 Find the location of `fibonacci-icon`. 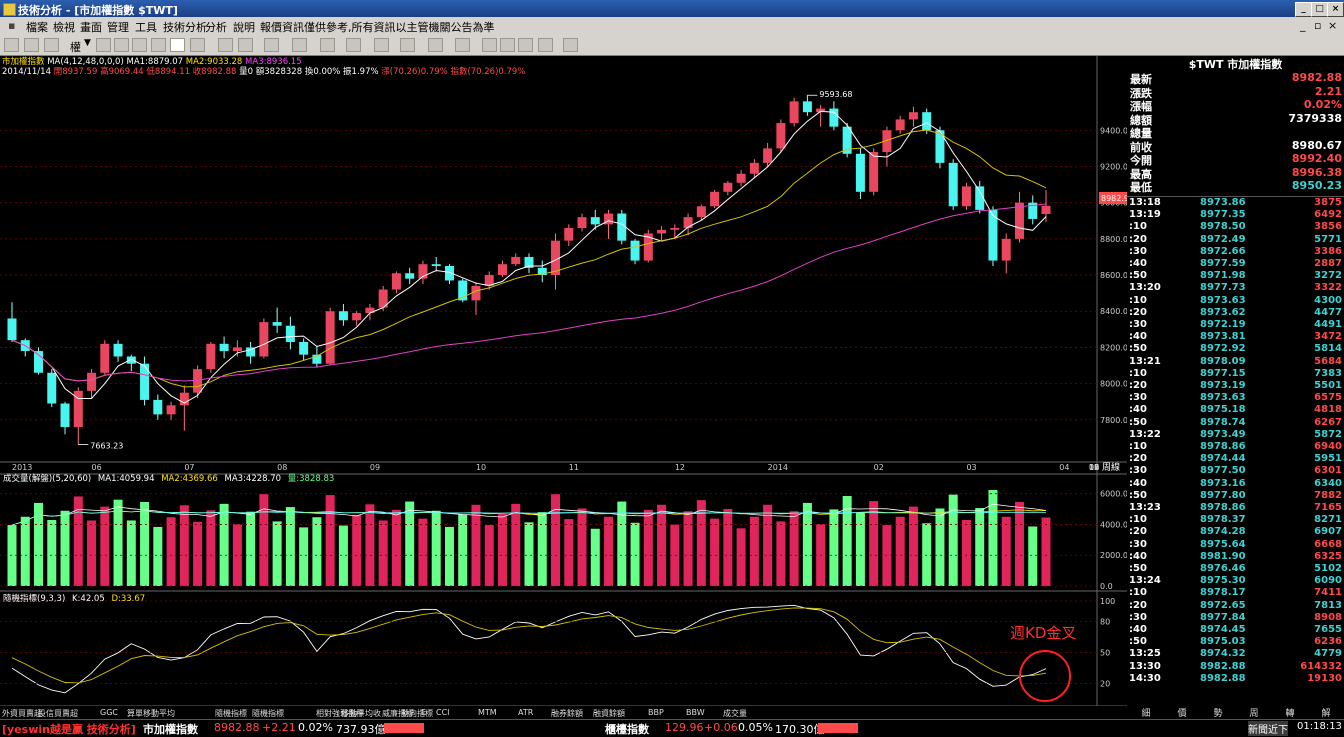

fibonacci-icon is located at coordinates (327, 45).